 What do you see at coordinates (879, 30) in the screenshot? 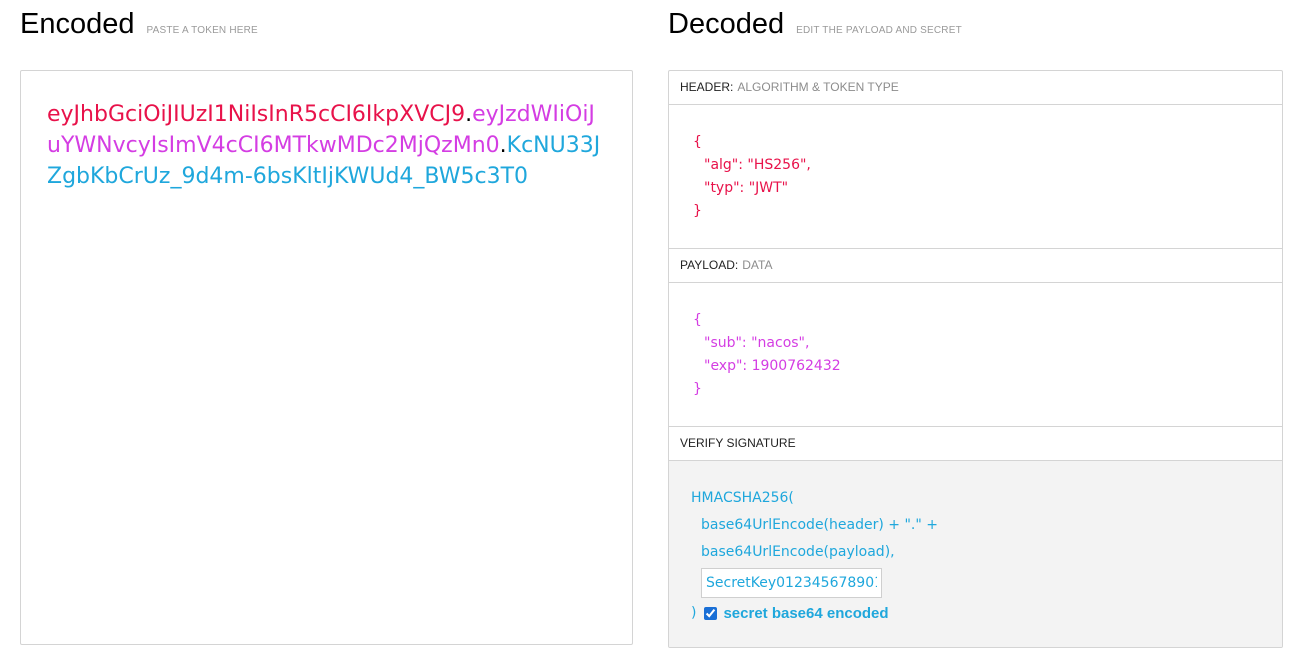
I see `decoded-hint: EDIT THE PAYLOAD AND SECRET` at bounding box center [879, 30].